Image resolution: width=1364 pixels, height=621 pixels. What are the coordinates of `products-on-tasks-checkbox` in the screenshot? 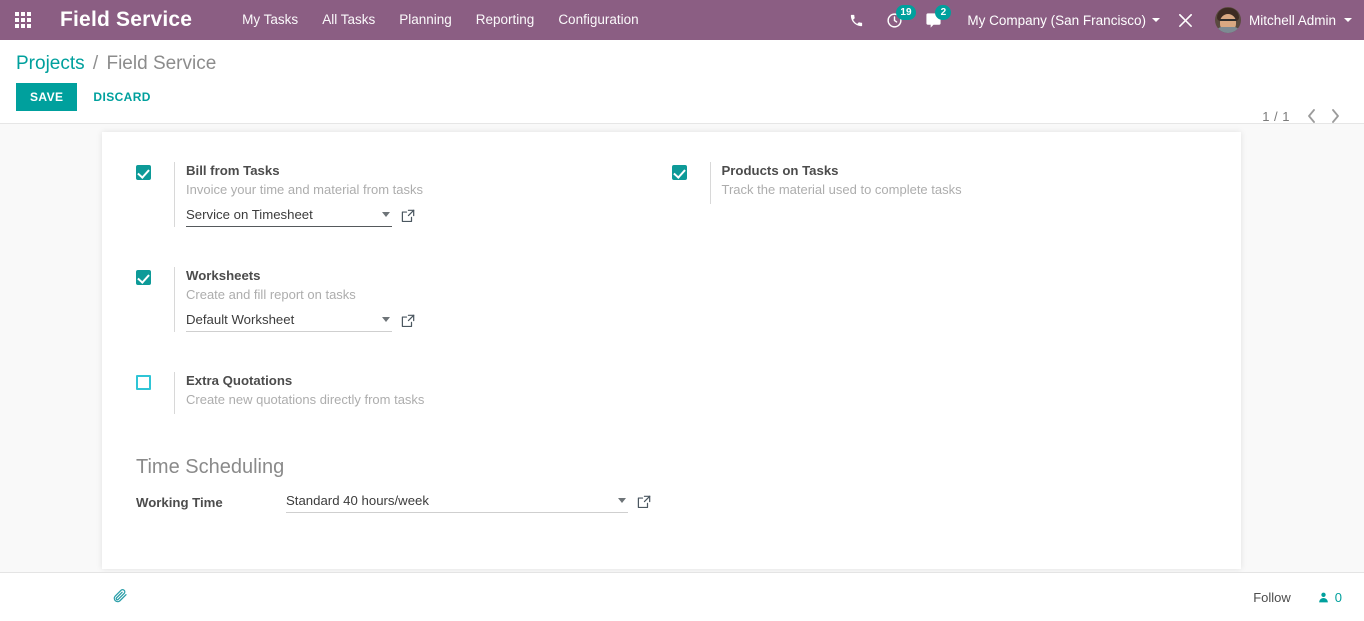 It's located at (679, 172).